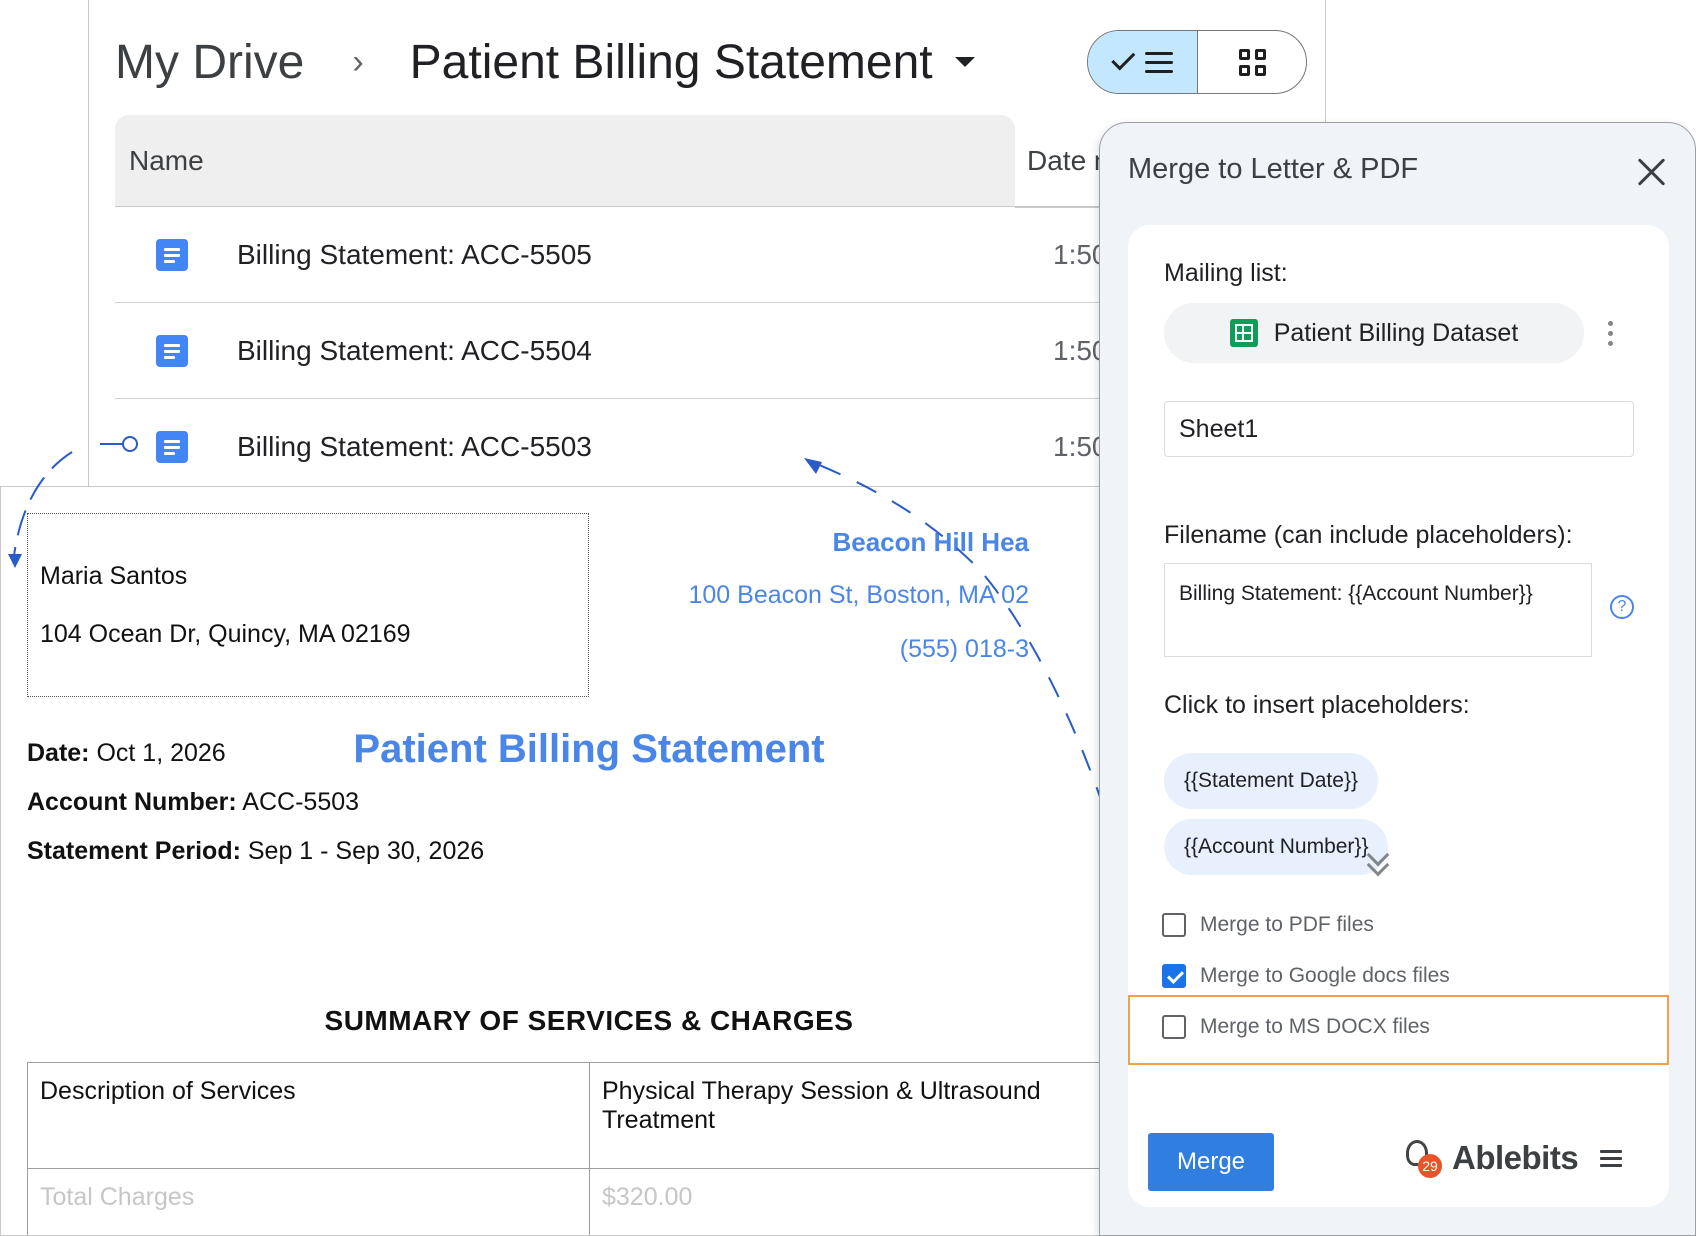  I want to click on merge-button: Merge, so click(1211, 1162).